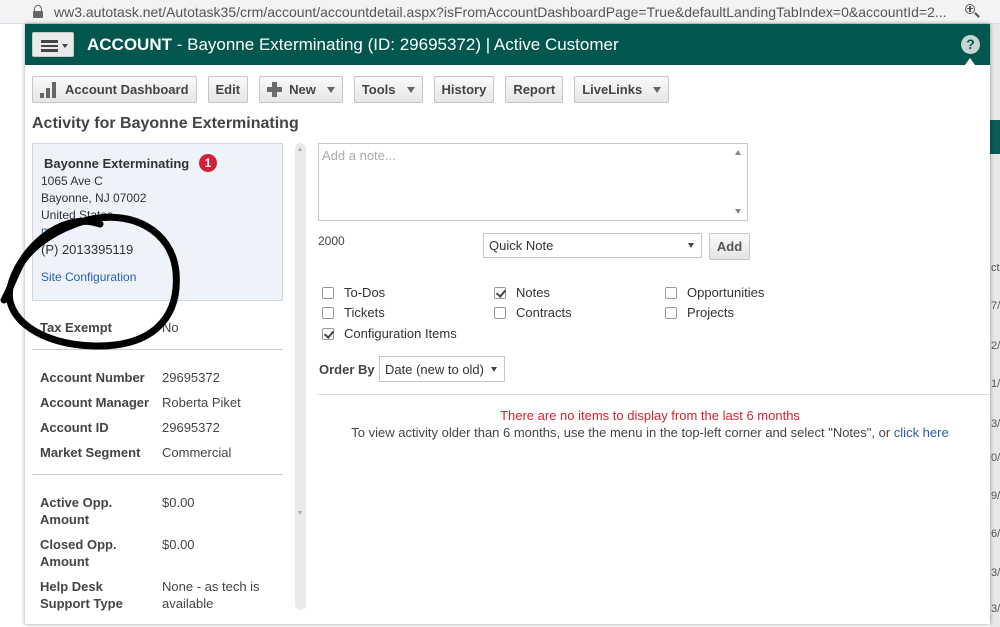 The width and height of the screenshot is (1000, 627). I want to click on filter-opportunities-label: Opportunities, so click(726, 292).